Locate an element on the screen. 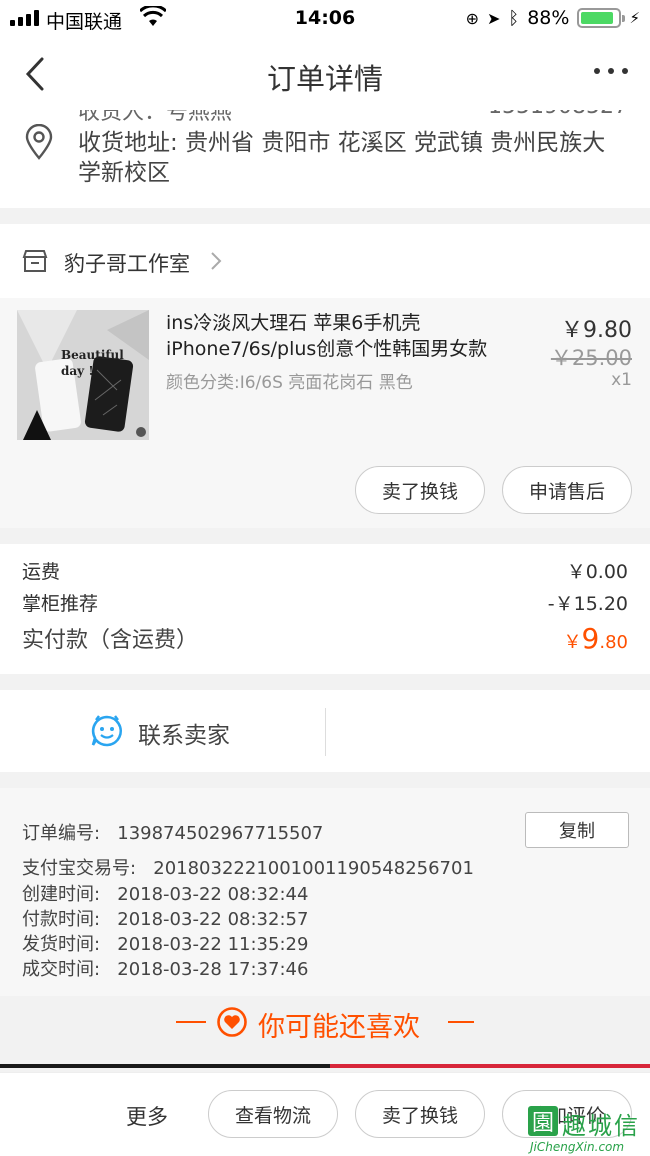 Image resolution: width=650 pixels, height=1156 pixels. shop-name: 豹子哥工作室 is located at coordinates (127, 264).